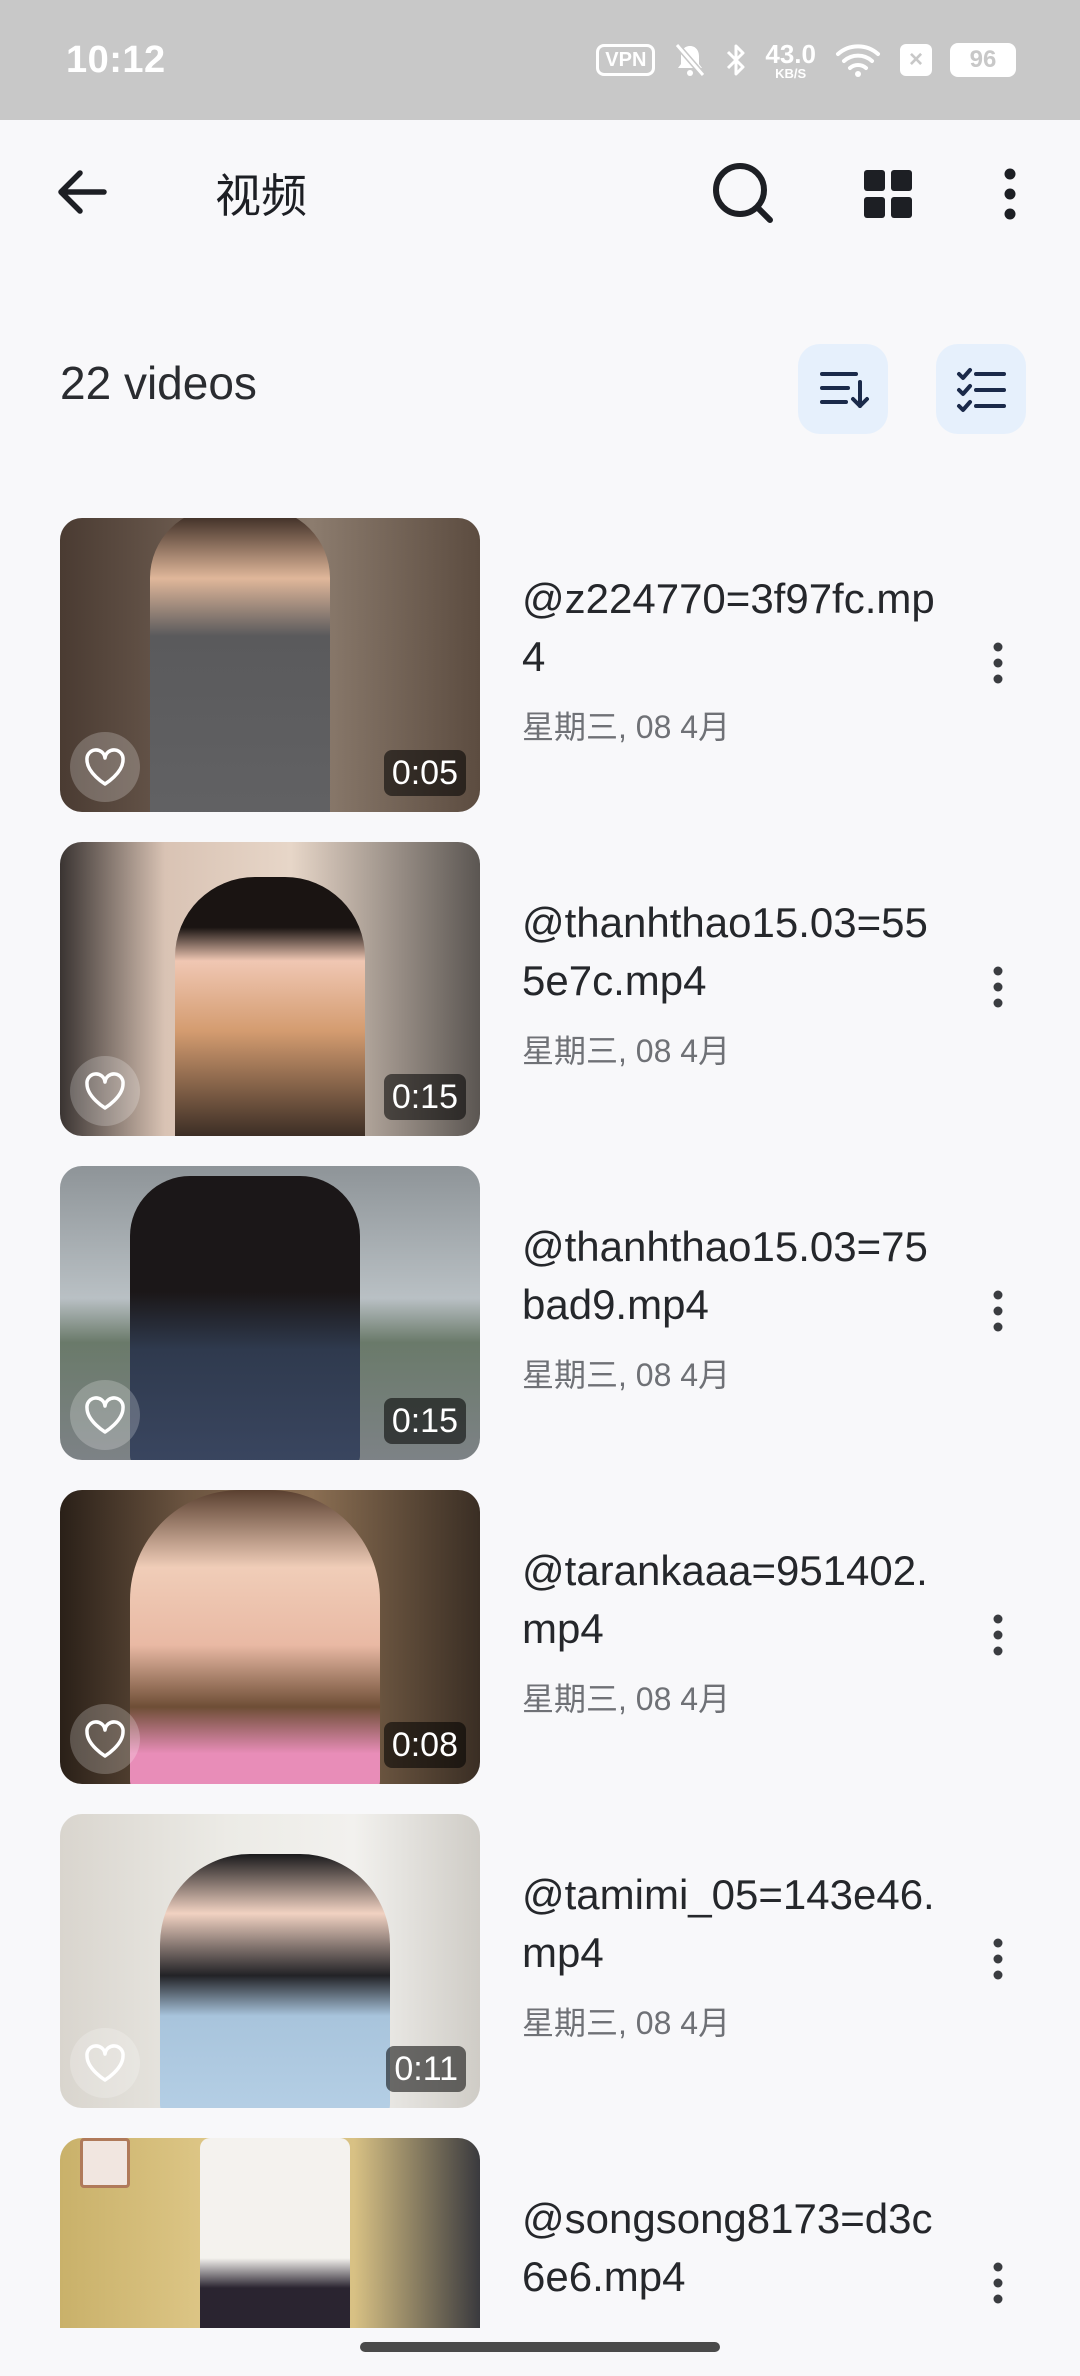  What do you see at coordinates (725, 1599) in the screenshot?
I see `video-title: @tarankaaa=951402.mp4` at bounding box center [725, 1599].